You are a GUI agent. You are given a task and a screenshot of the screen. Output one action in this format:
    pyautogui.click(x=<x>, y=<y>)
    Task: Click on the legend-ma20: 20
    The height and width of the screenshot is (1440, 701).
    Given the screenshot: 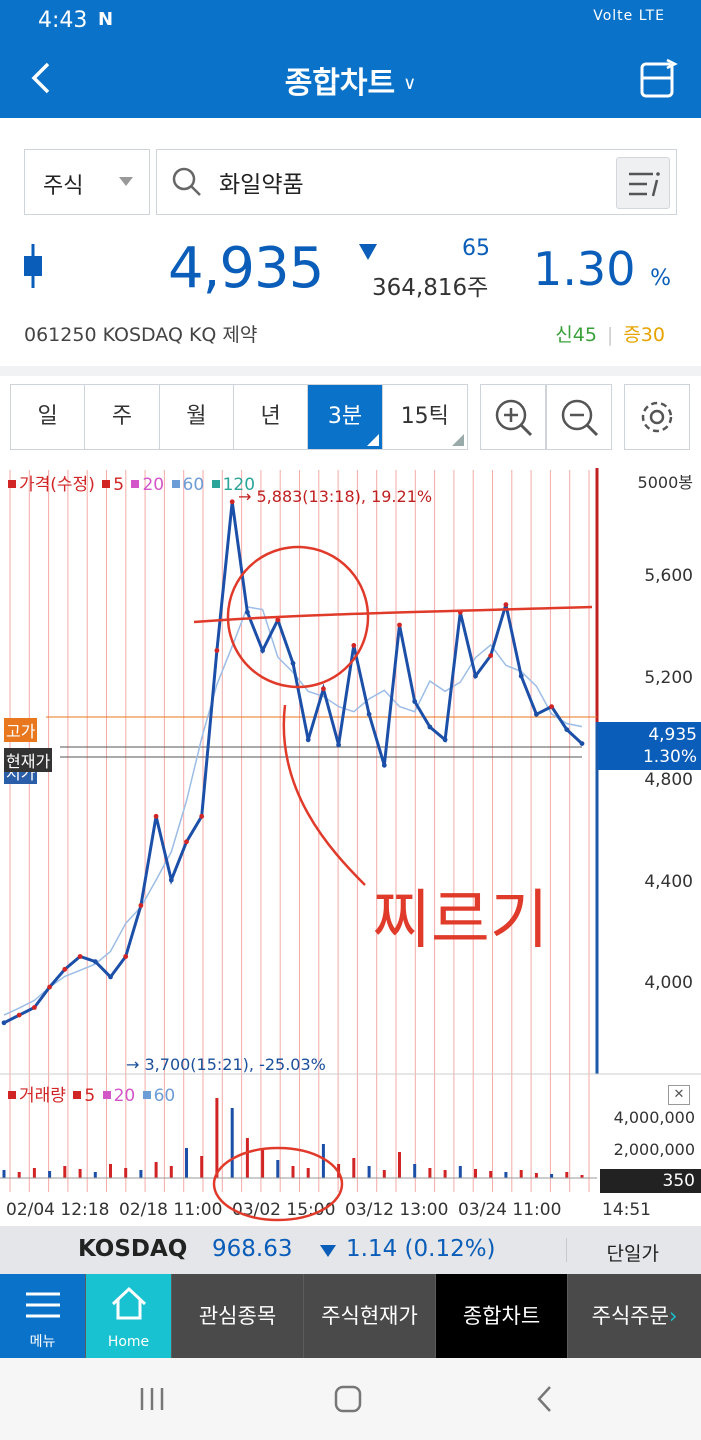 What is the action you would take?
    pyautogui.click(x=153, y=485)
    